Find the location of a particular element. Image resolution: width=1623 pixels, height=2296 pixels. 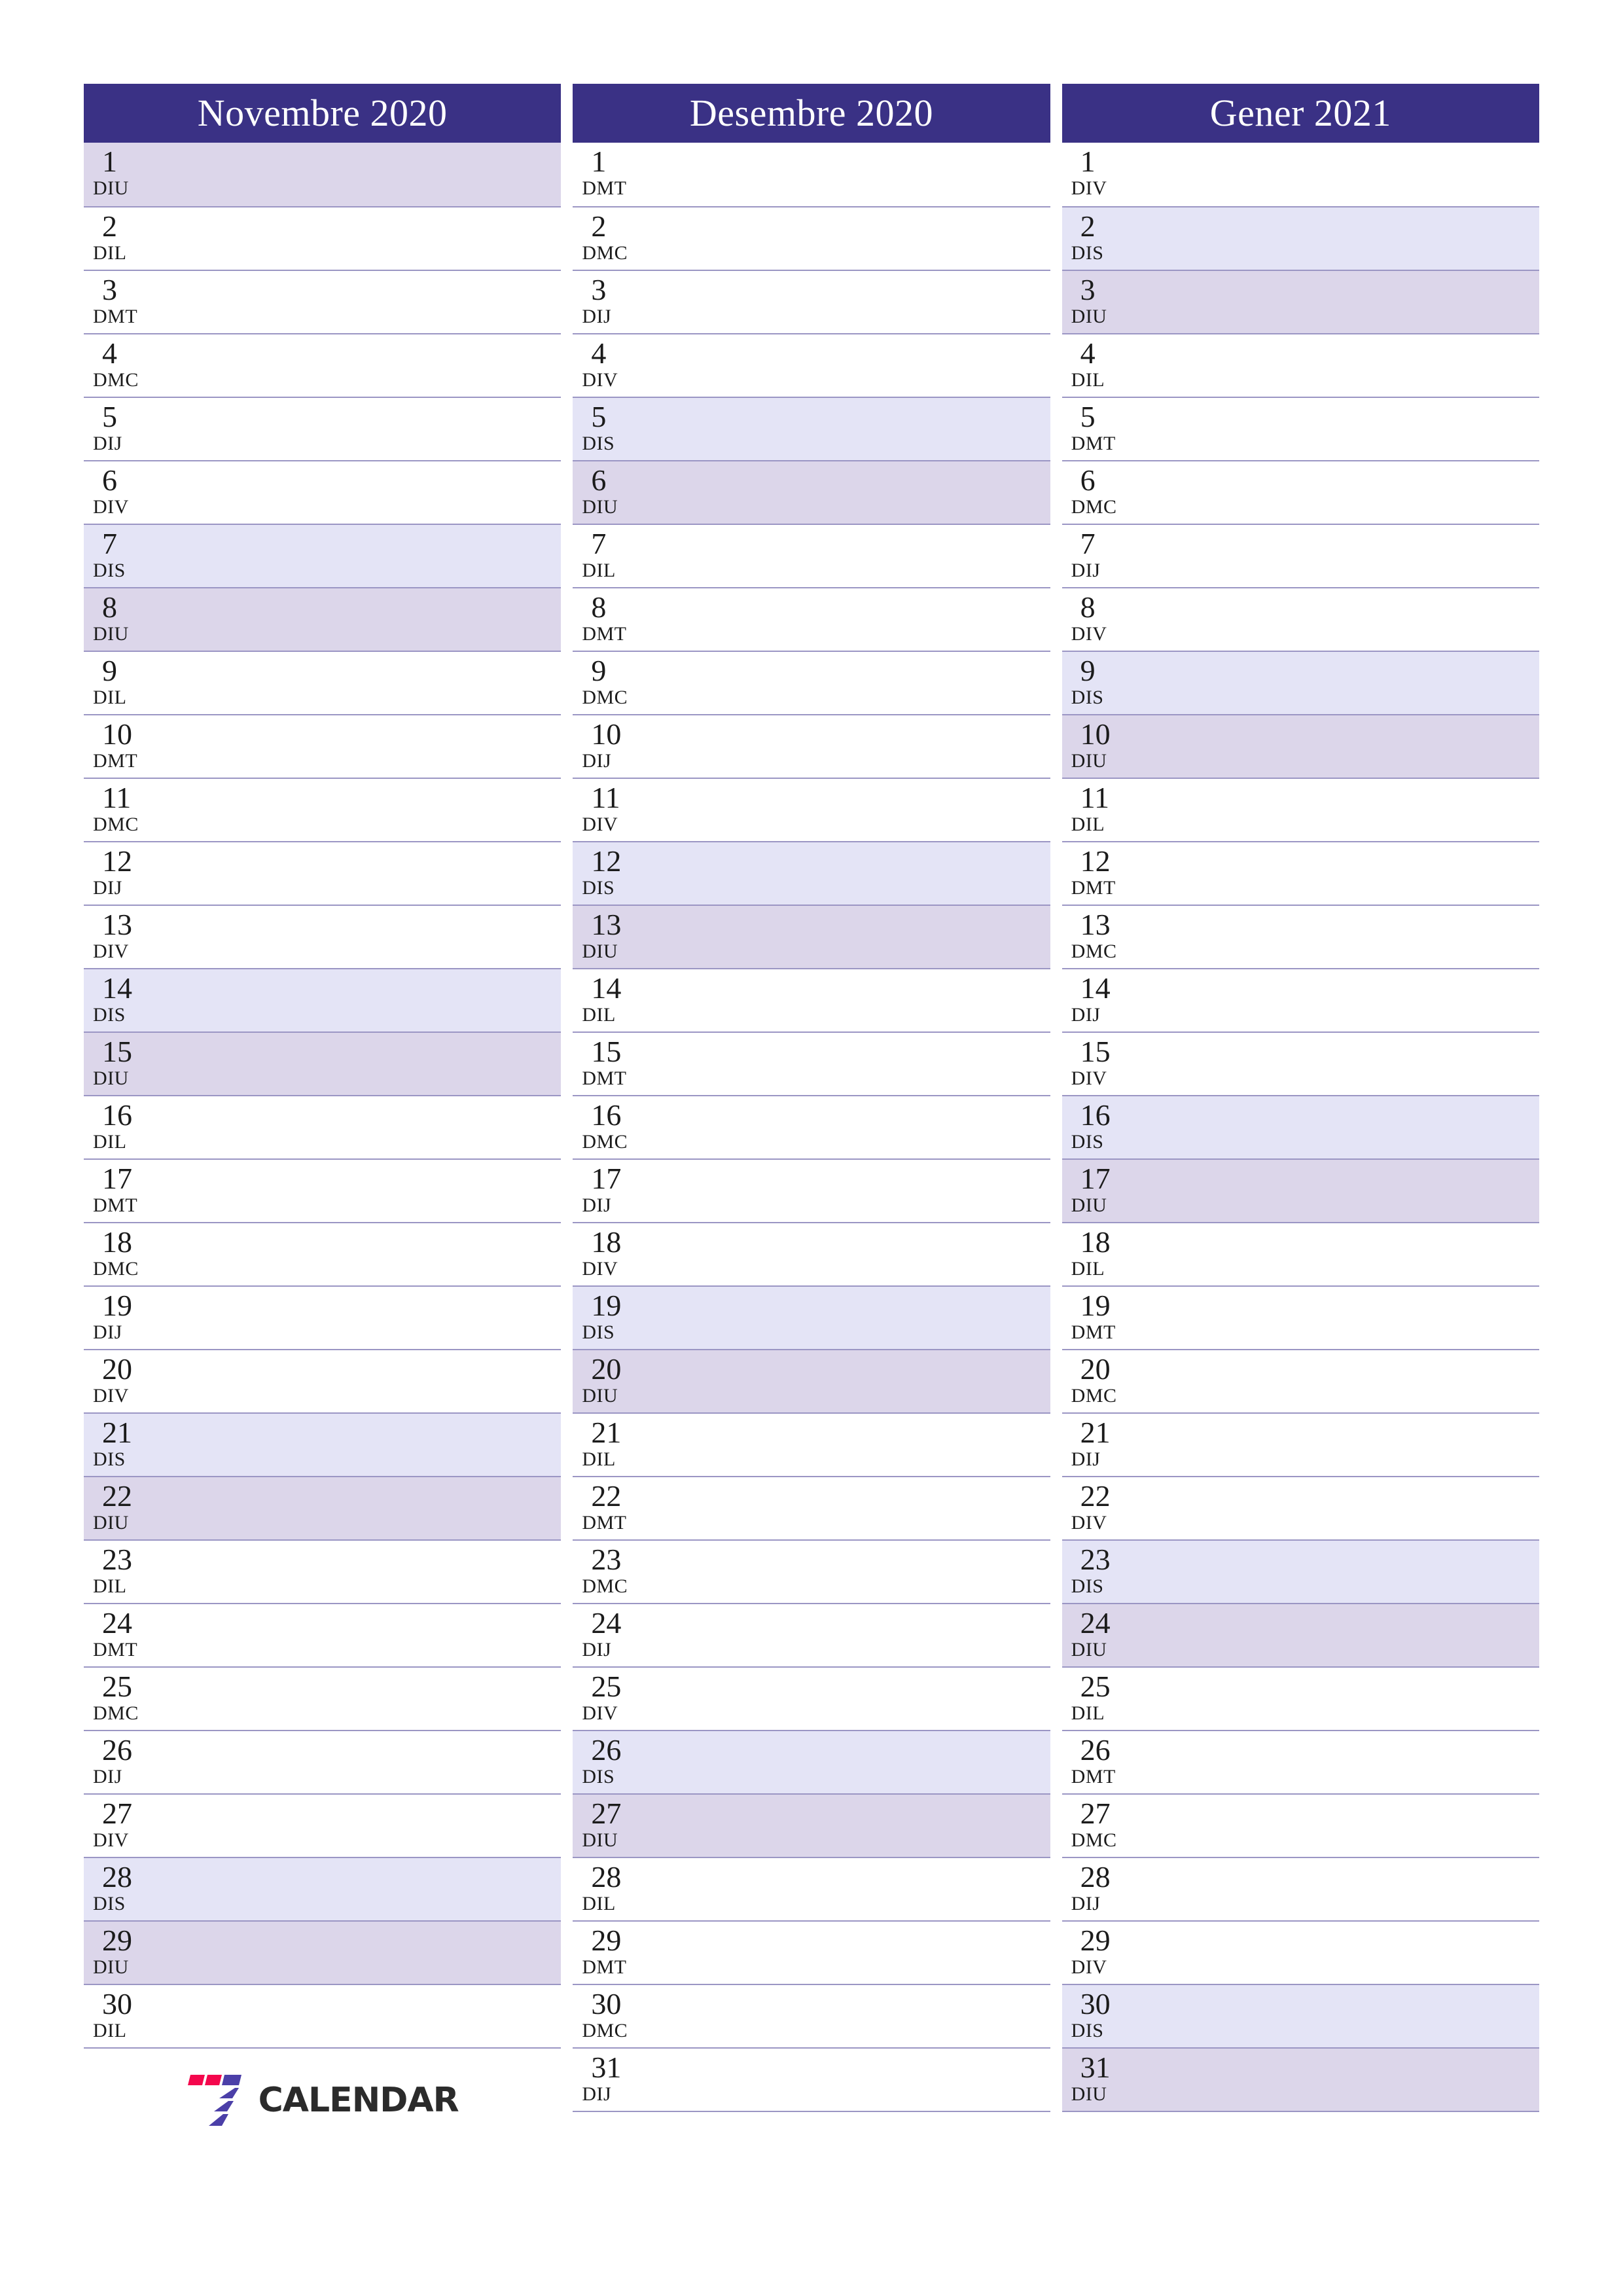

day-row: 14 DIL is located at coordinates (811, 999).